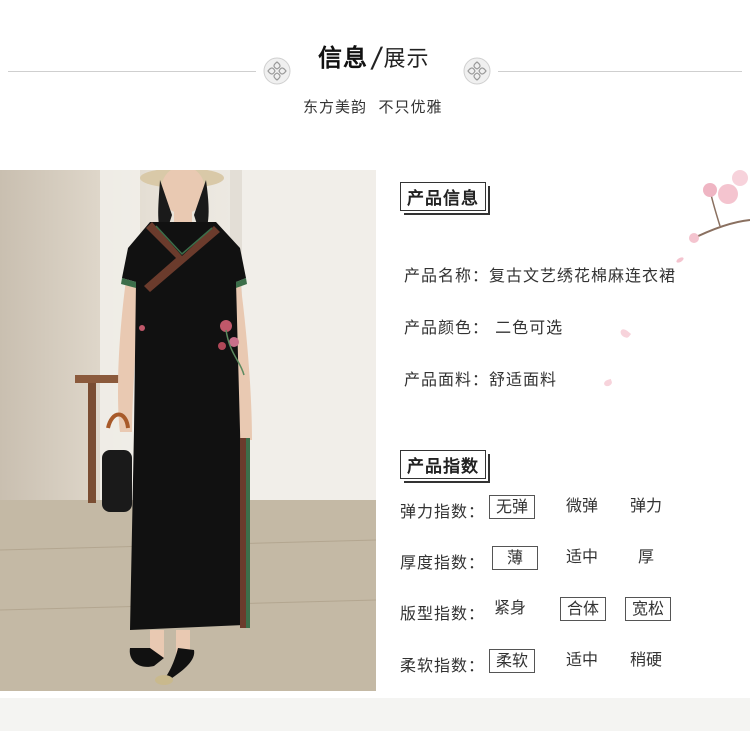  Describe the element at coordinates (406, 59) in the screenshot. I see `title-light: 展示` at that location.